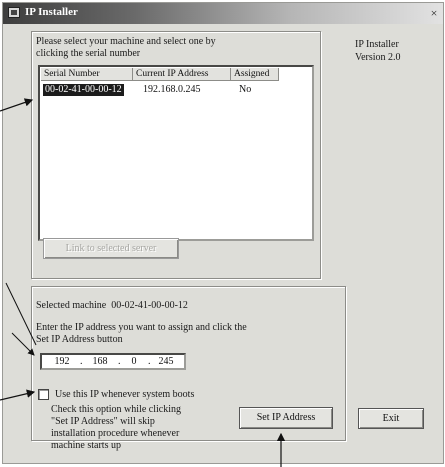 This screenshot has height=467, width=445. I want to click on arrow-to-ip-field, so click(21, 314).